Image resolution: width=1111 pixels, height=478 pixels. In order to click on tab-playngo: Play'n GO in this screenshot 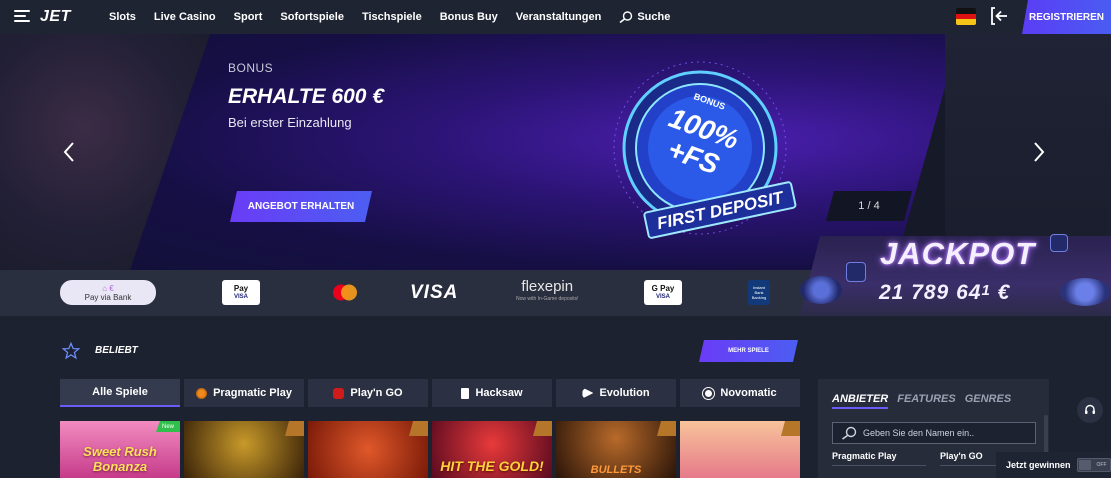, I will do `click(368, 393)`.